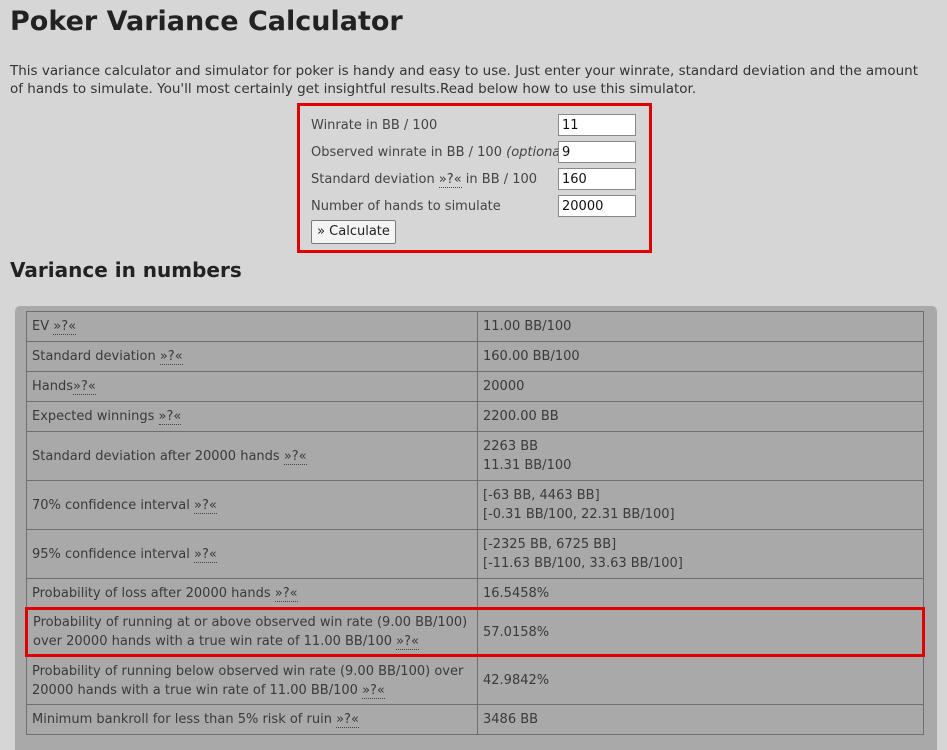 The width and height of the screenshot is (947, 750). I want to click on results-heading: Variance in numbers, so click(126, 270).